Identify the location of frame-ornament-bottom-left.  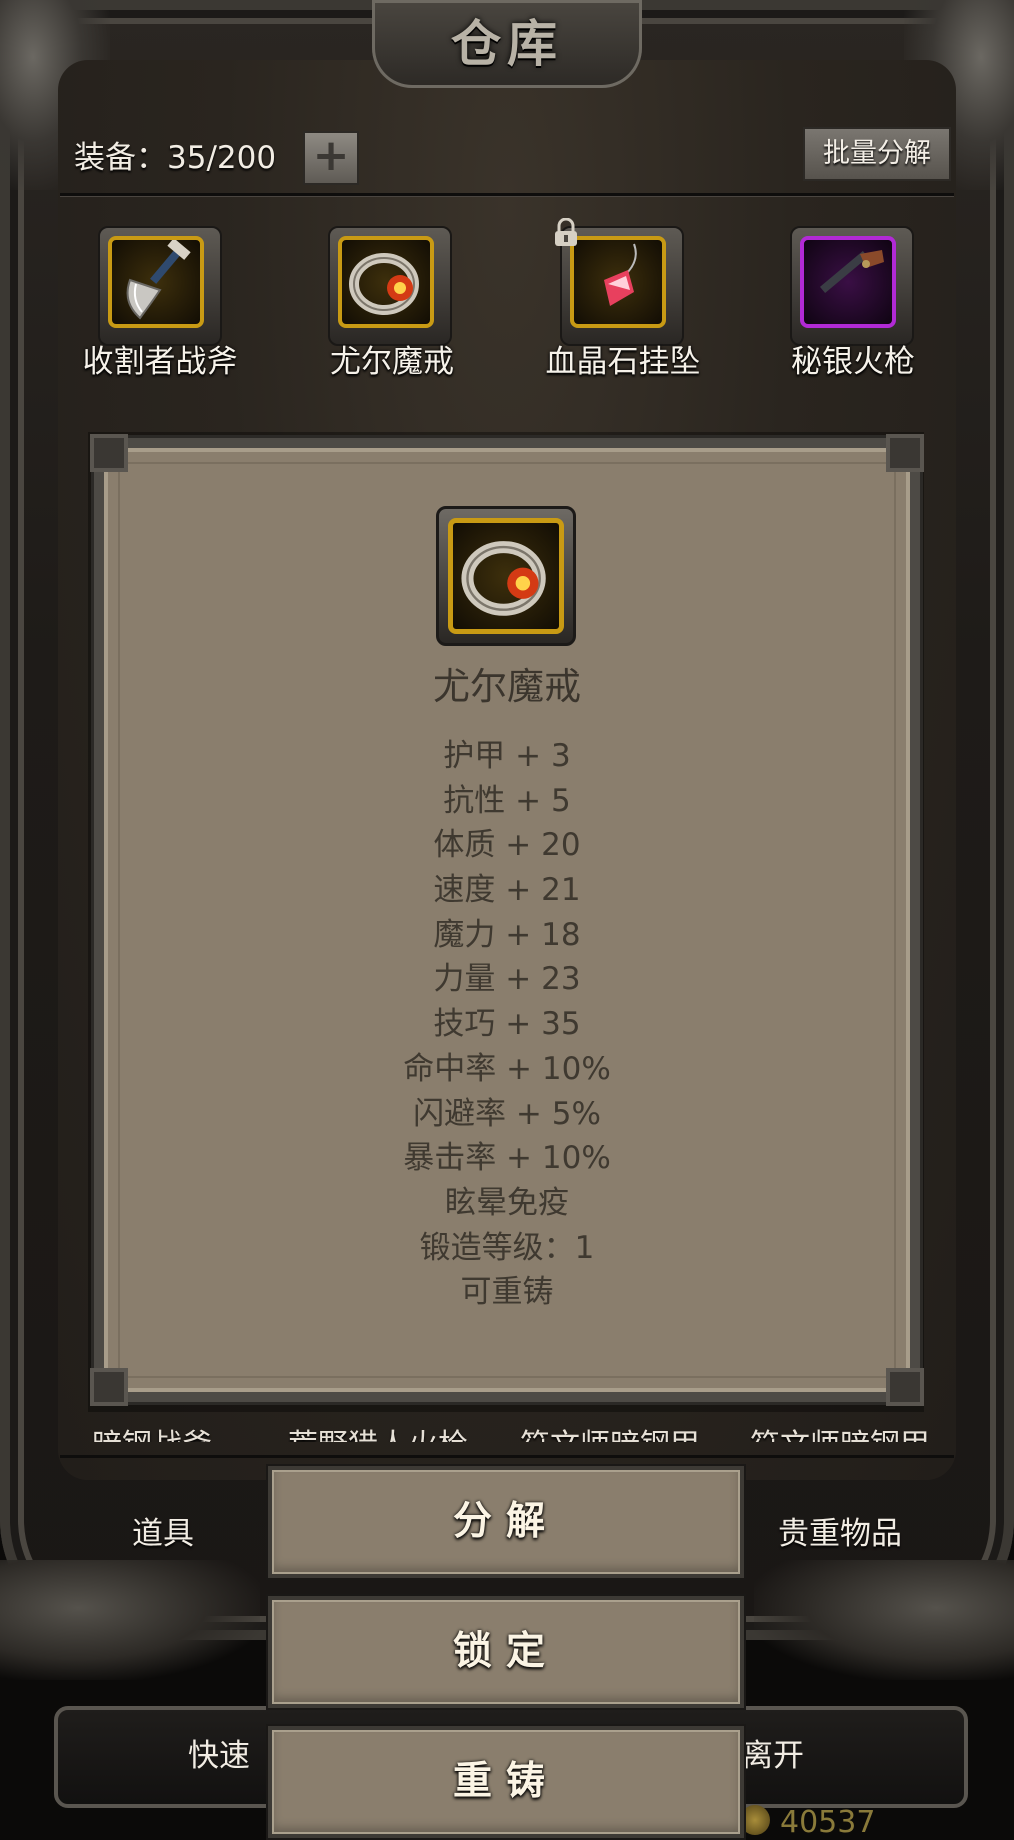
(130, 1620).